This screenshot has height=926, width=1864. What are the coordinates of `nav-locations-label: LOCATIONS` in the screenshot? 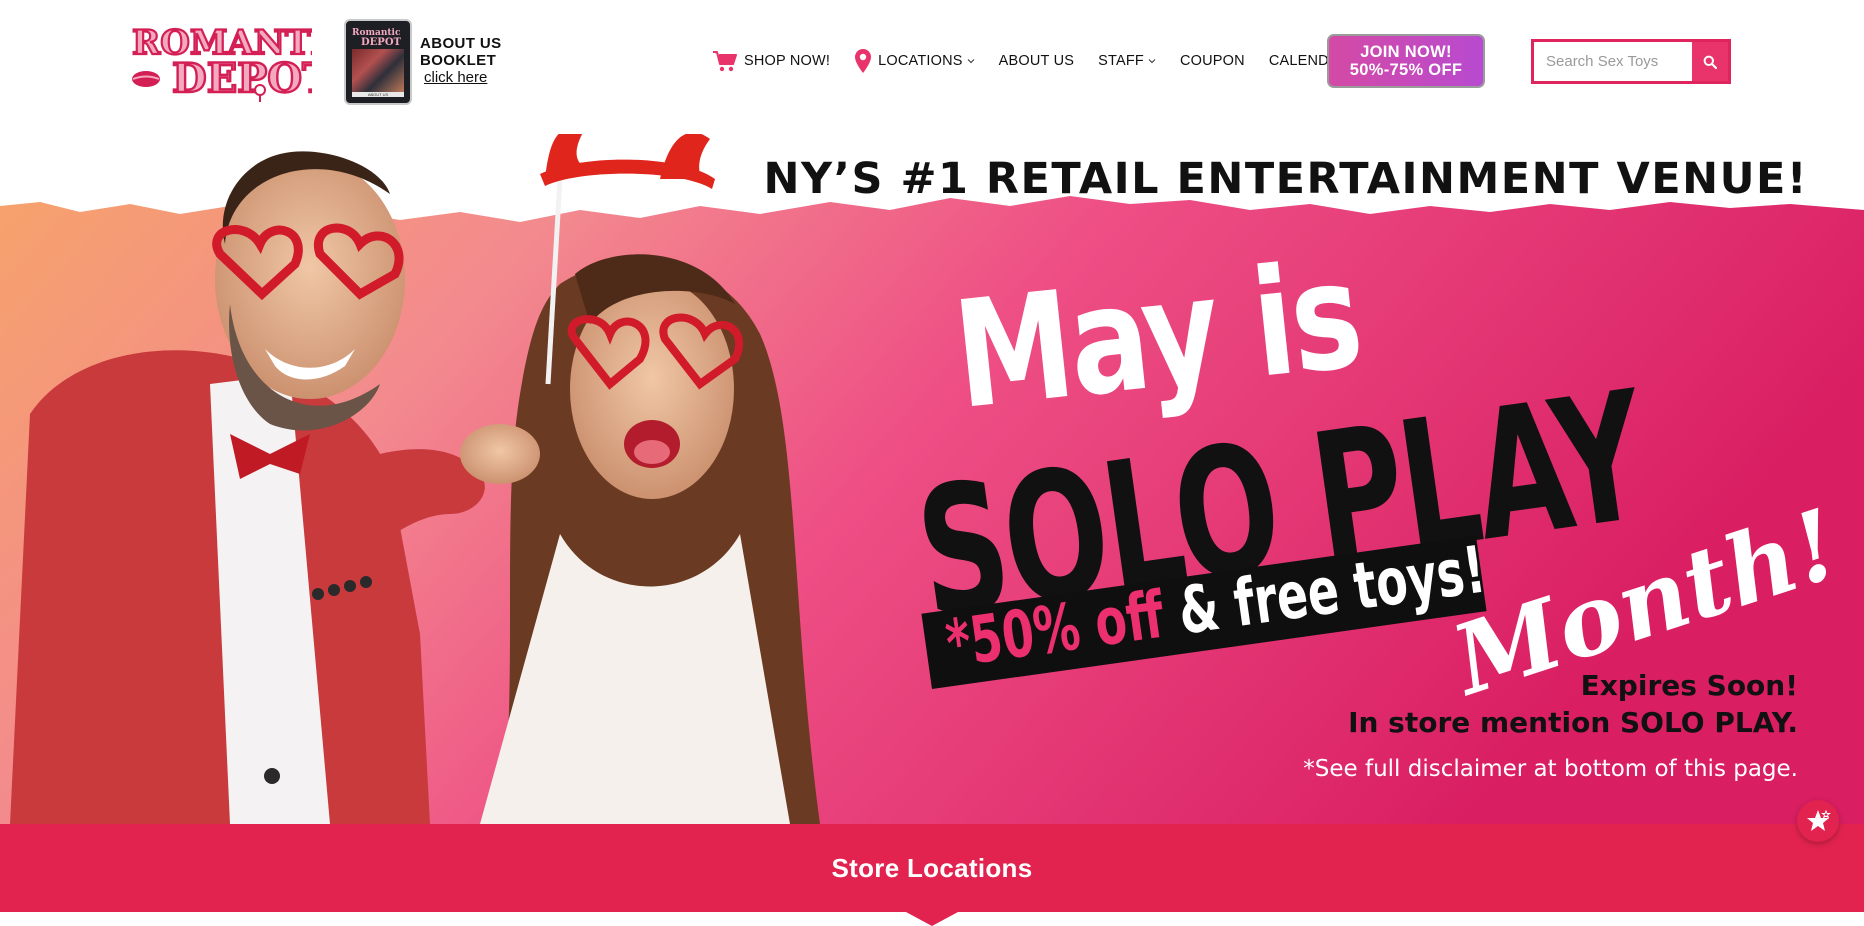 It's located at (920, 61).